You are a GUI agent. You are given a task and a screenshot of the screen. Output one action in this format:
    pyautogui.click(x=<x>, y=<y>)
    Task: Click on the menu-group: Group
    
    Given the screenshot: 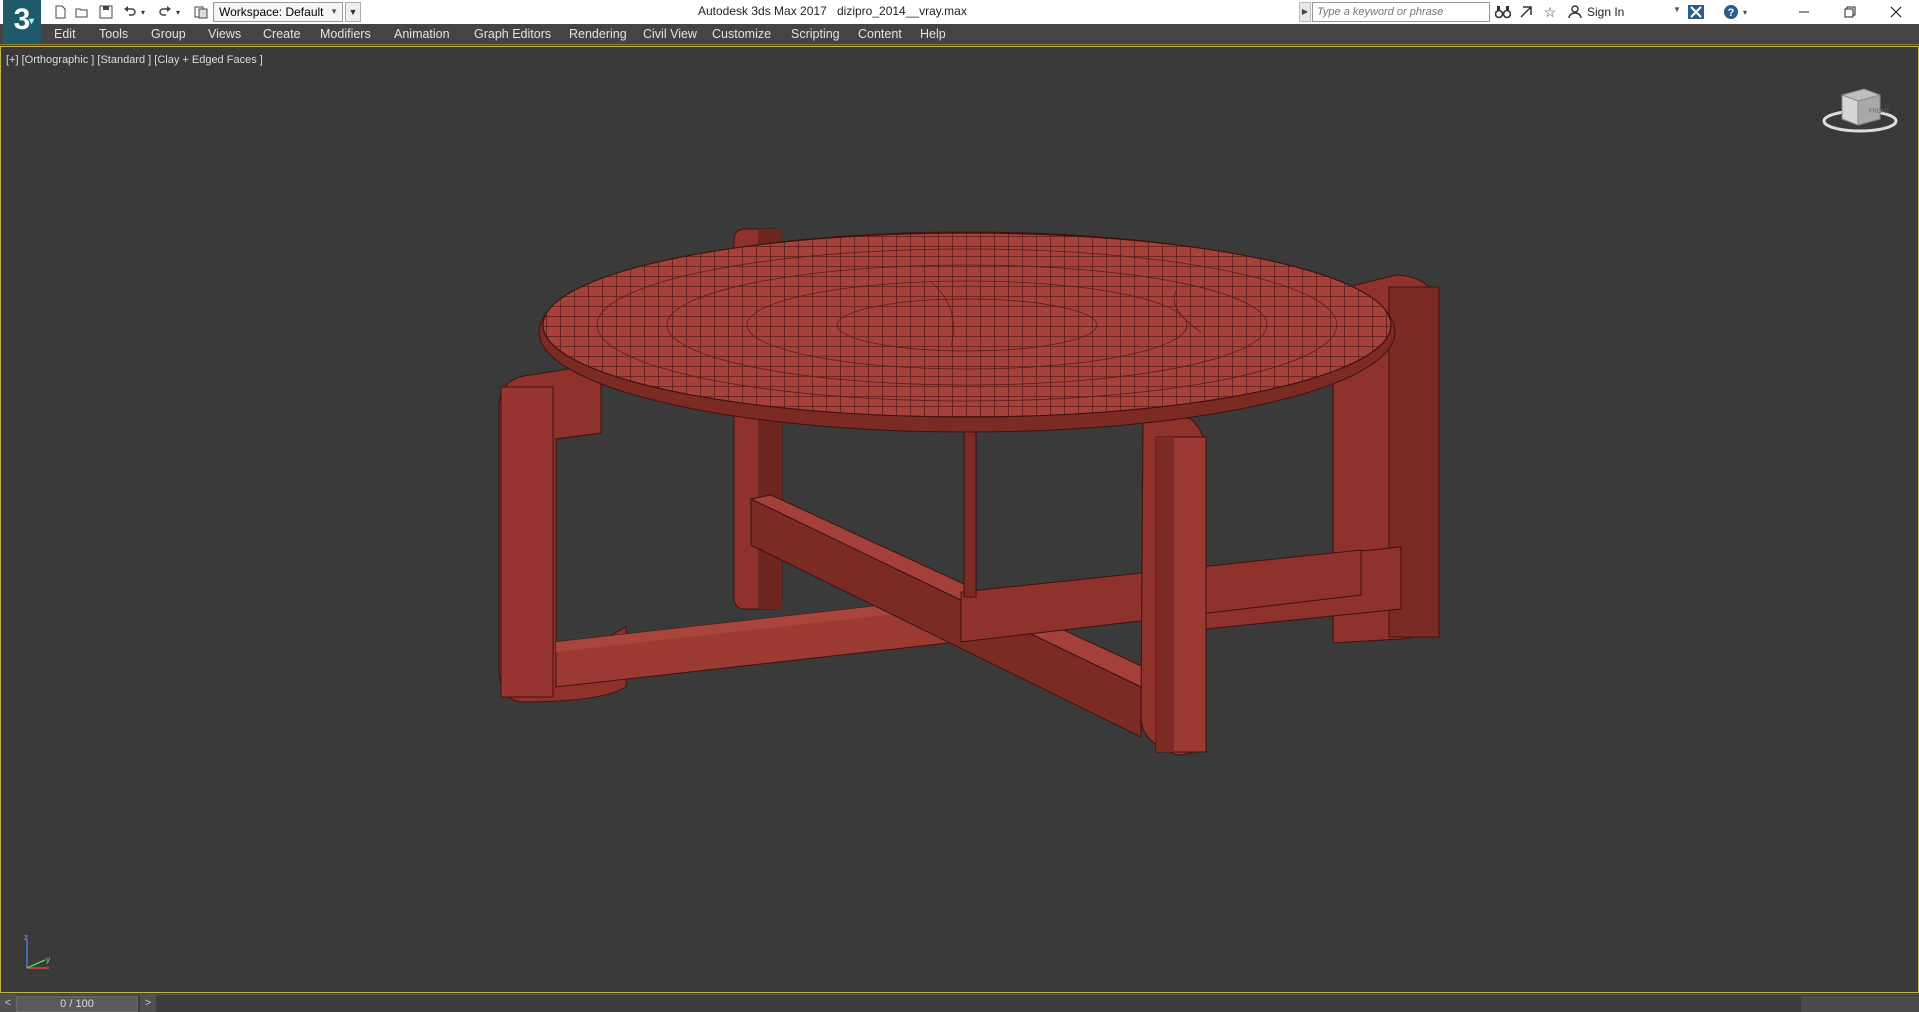 What is the action you would take?
    pyautogui.click(x=168, y=34)
    